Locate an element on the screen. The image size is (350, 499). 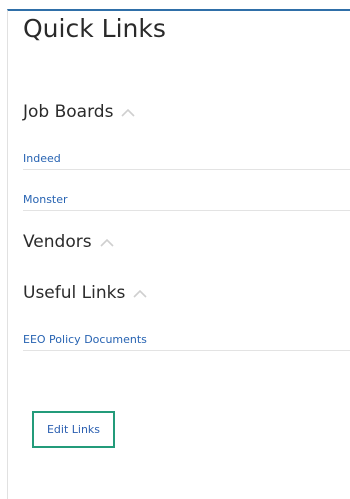
link-eeo-policy-documents: EEO Policy Documents is located at coordinates (186, 342).